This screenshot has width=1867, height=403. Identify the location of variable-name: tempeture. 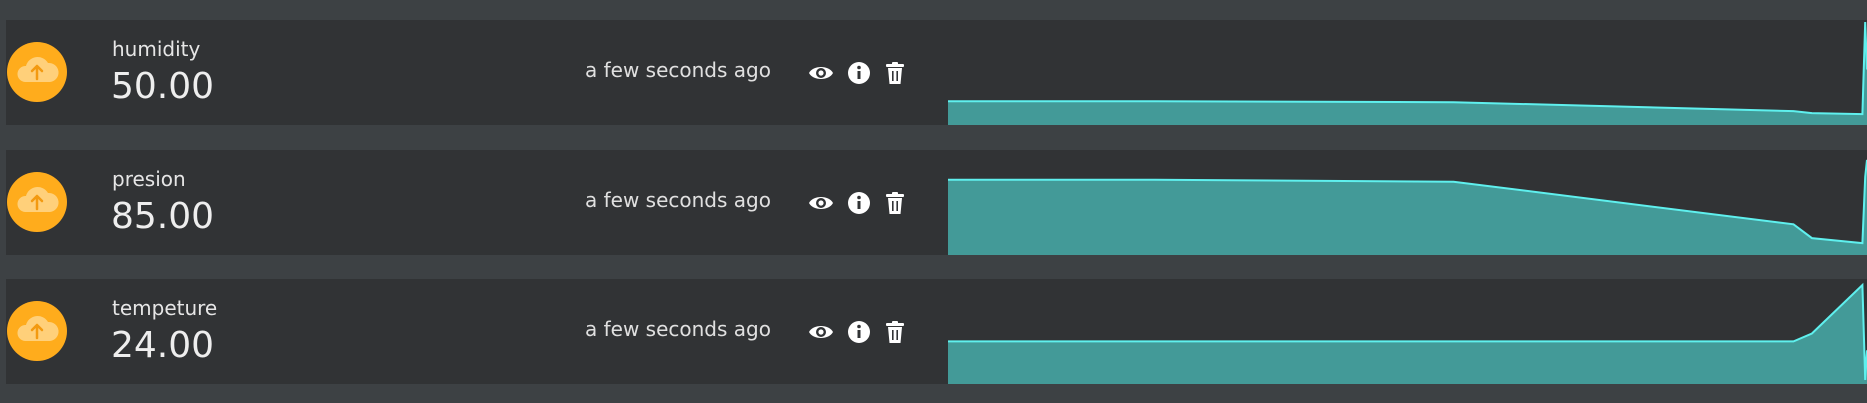
(165, 308).